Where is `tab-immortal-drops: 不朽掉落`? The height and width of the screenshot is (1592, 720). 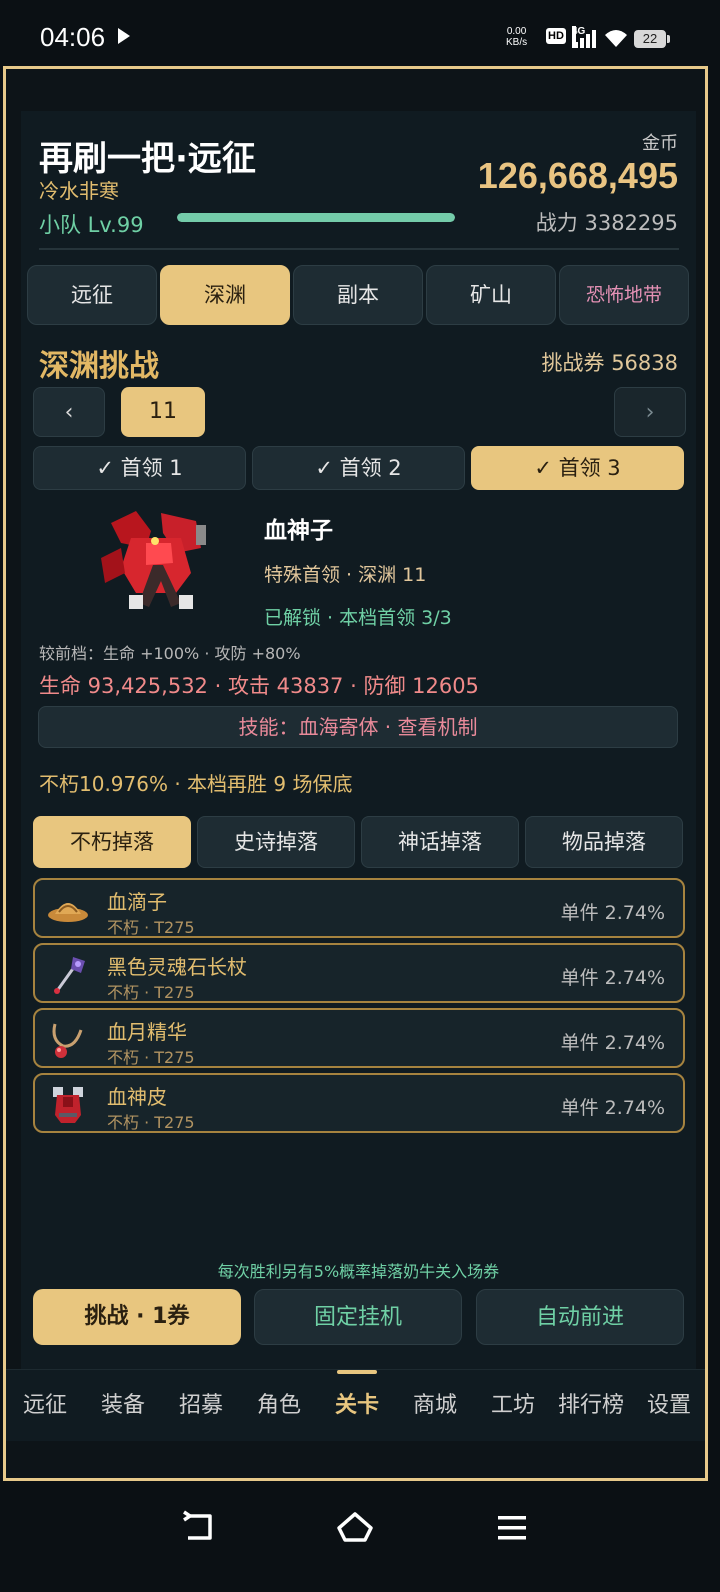 tab-immortal-drops: 不朽掉落 is located at coordinates (112, 842).